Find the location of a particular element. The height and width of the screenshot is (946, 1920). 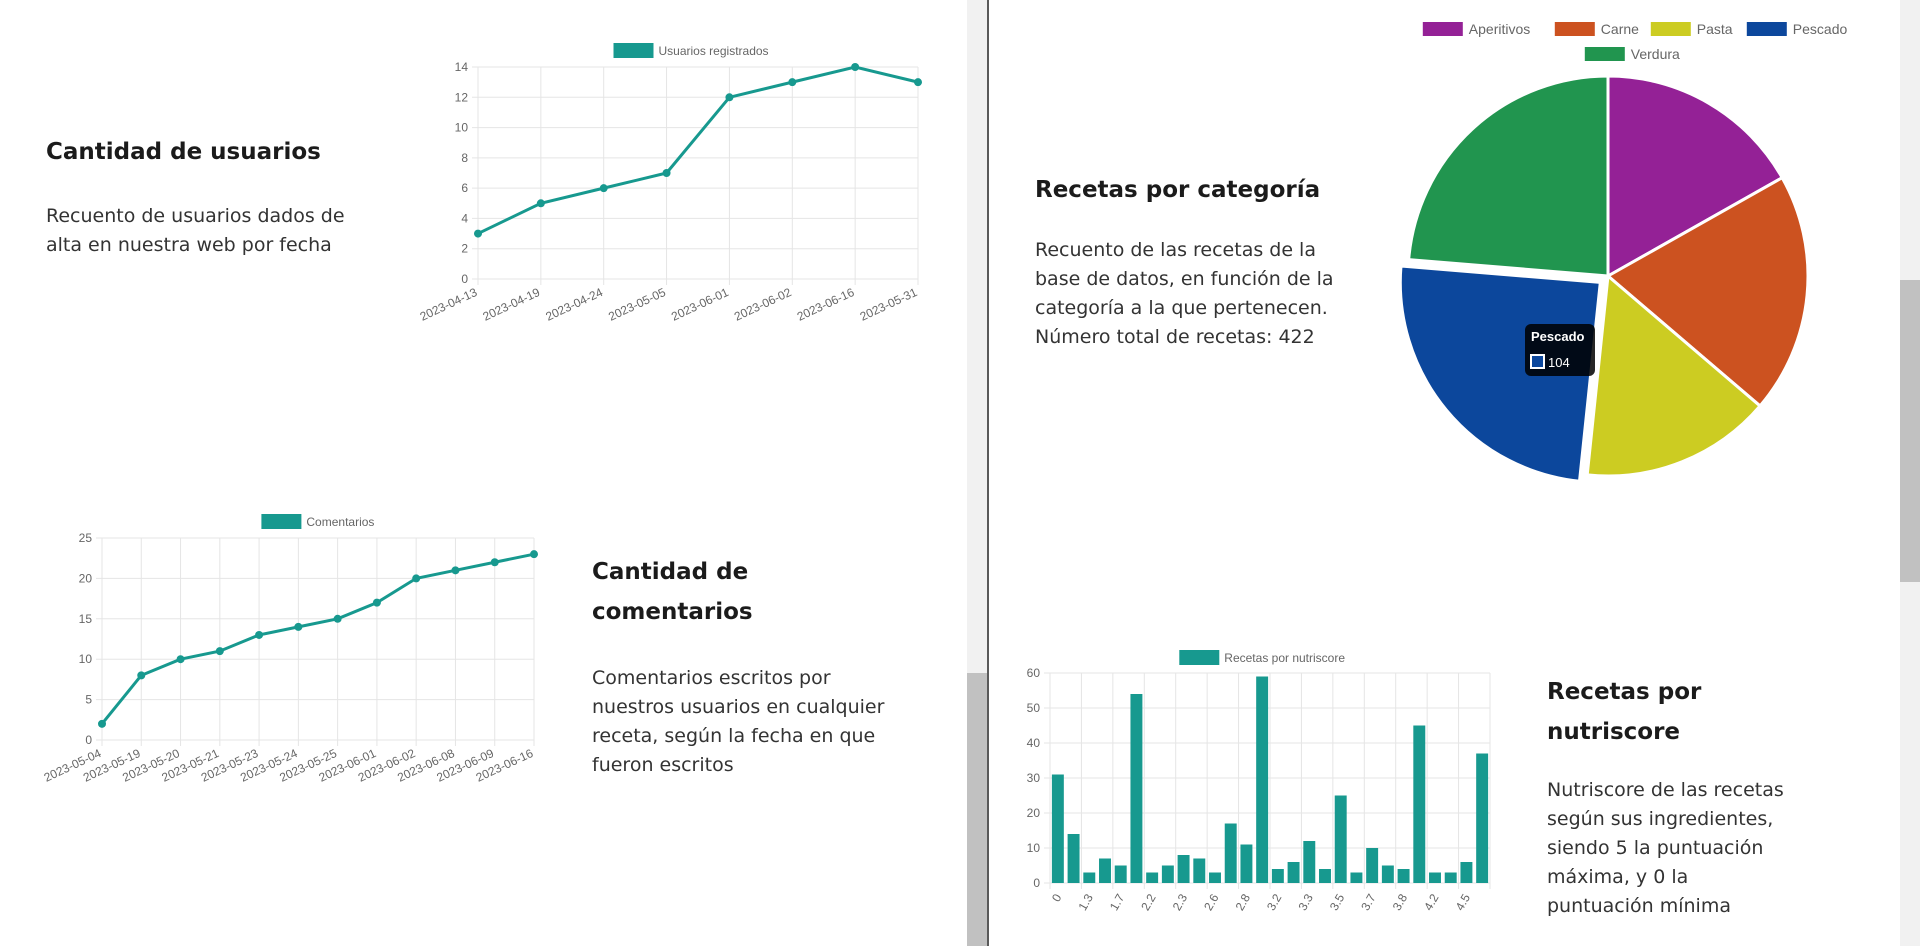

left-scrollbar is located at coordinates (977, 473).